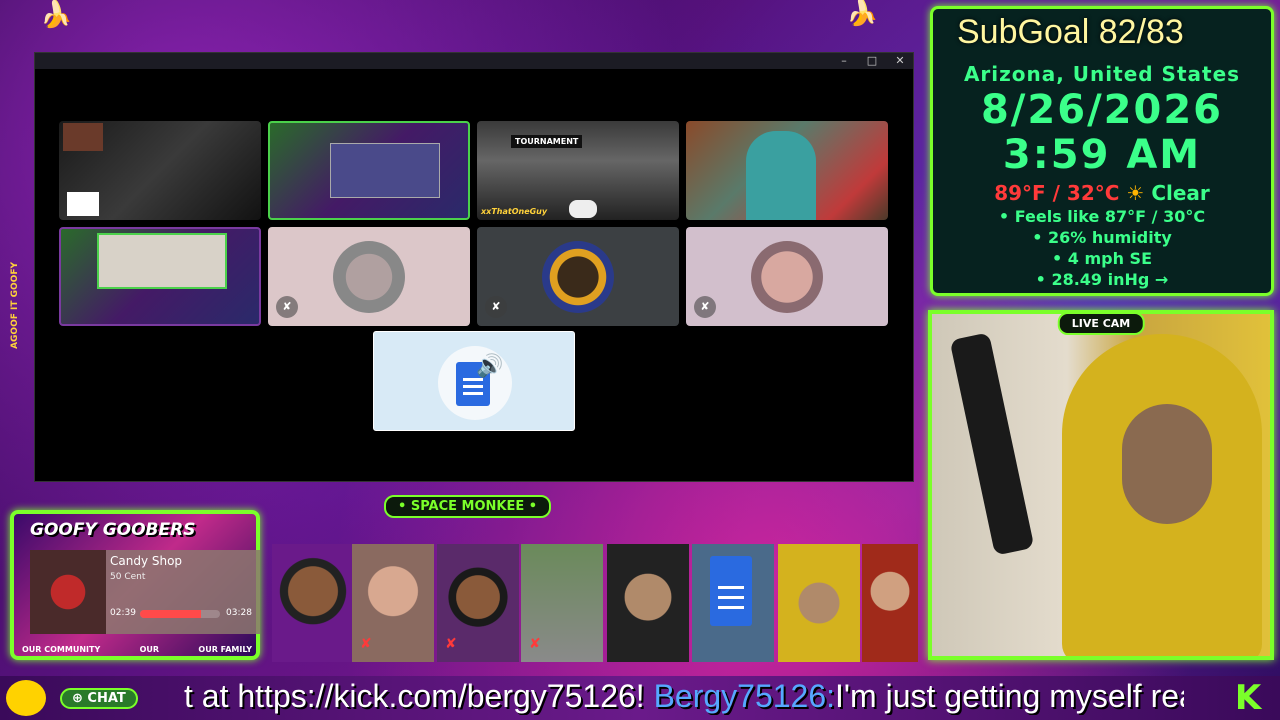 This screenshot has height=720, width=1280. I want to click on sun-icon: ☀, so click(1135, 193).